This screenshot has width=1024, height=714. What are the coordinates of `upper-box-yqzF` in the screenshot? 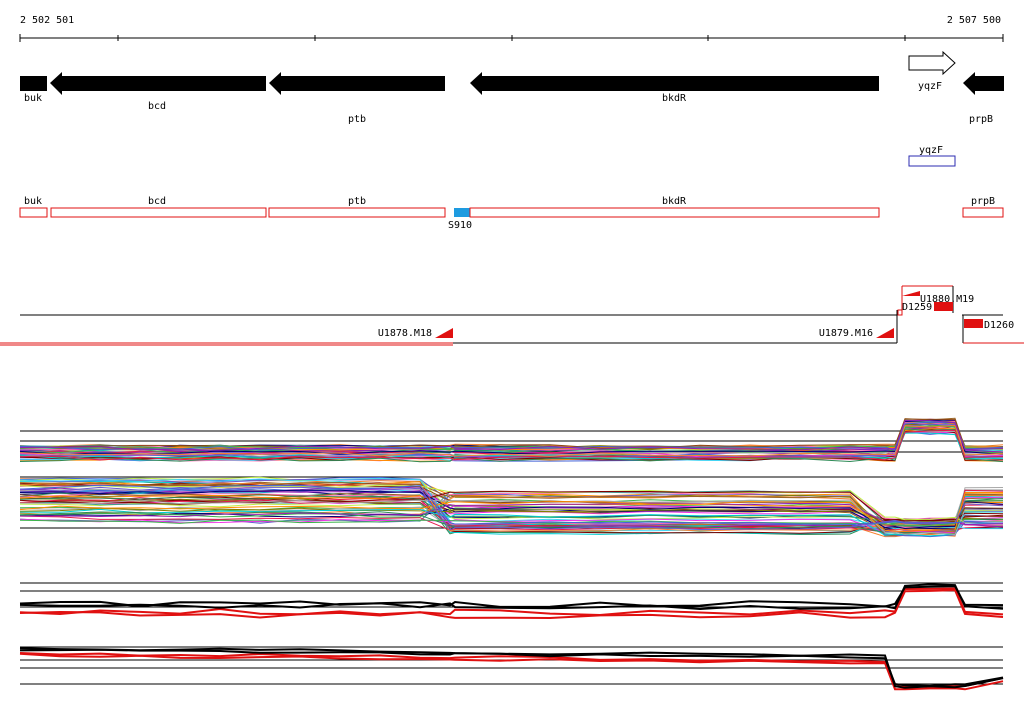 It's located at (932, 161).